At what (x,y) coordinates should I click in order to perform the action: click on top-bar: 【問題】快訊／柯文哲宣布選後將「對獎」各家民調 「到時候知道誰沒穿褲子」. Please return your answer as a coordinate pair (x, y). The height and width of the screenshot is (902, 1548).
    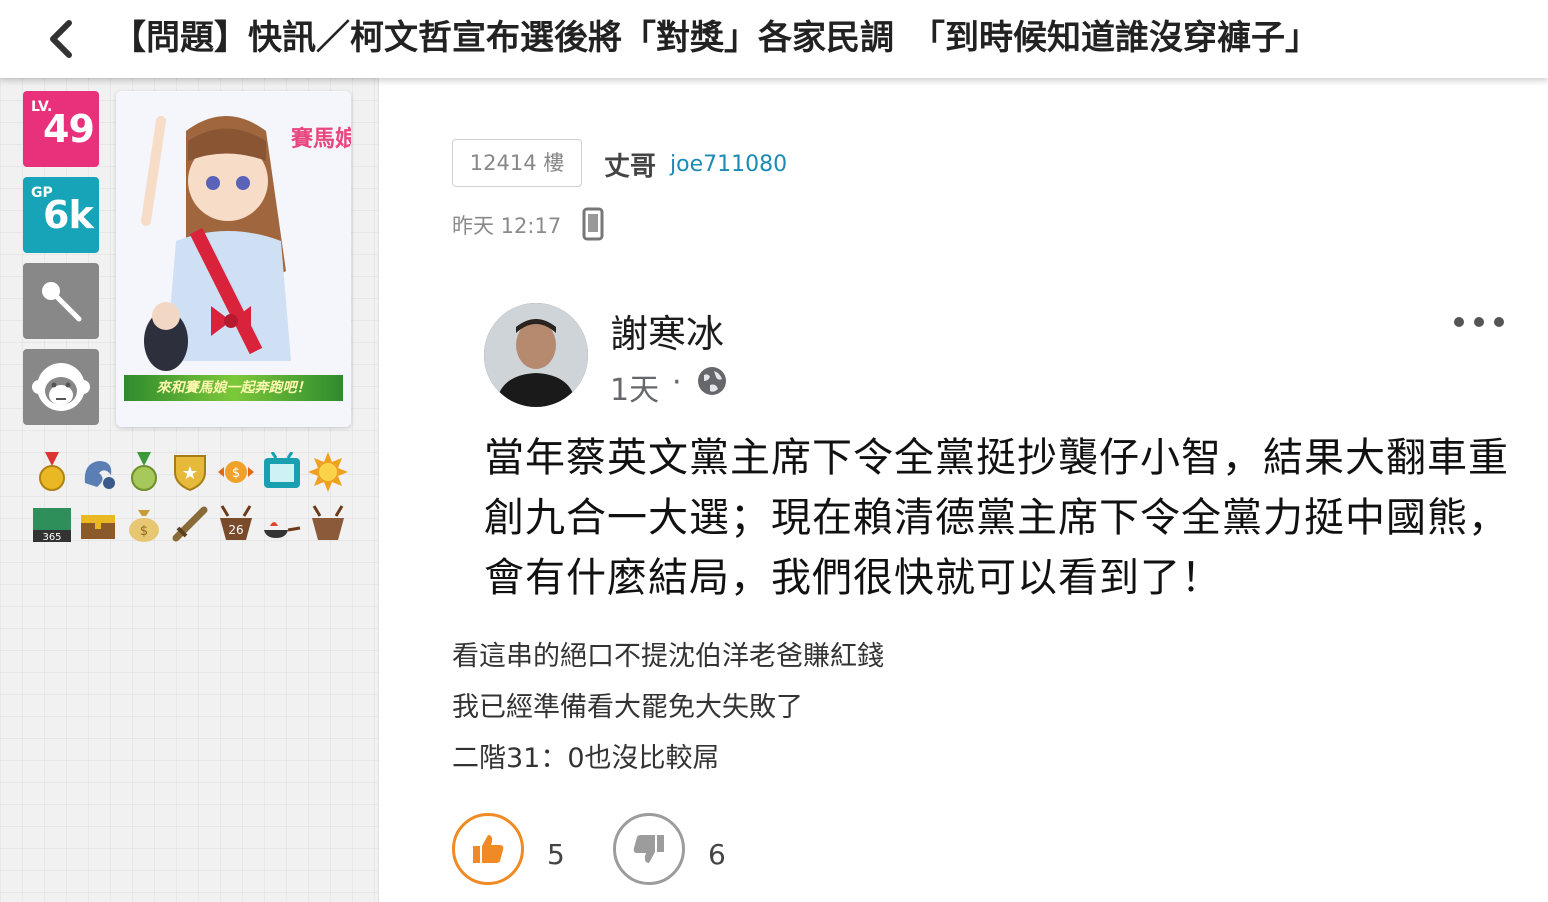
    Looking at the image, I should click on (774, 39).